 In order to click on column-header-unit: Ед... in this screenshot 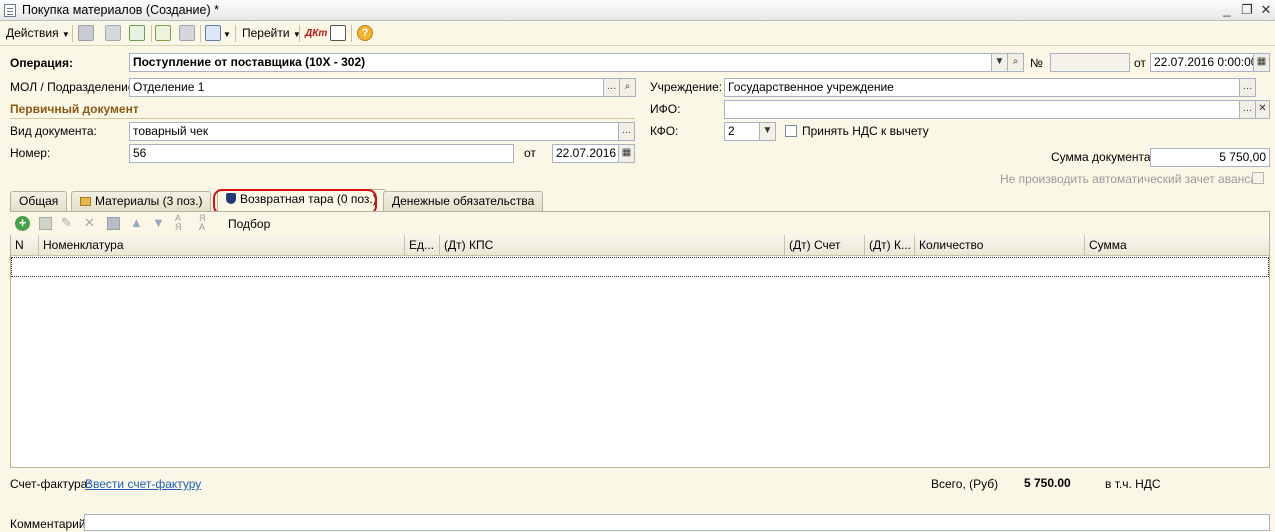, I will do `click(422, 245)`.